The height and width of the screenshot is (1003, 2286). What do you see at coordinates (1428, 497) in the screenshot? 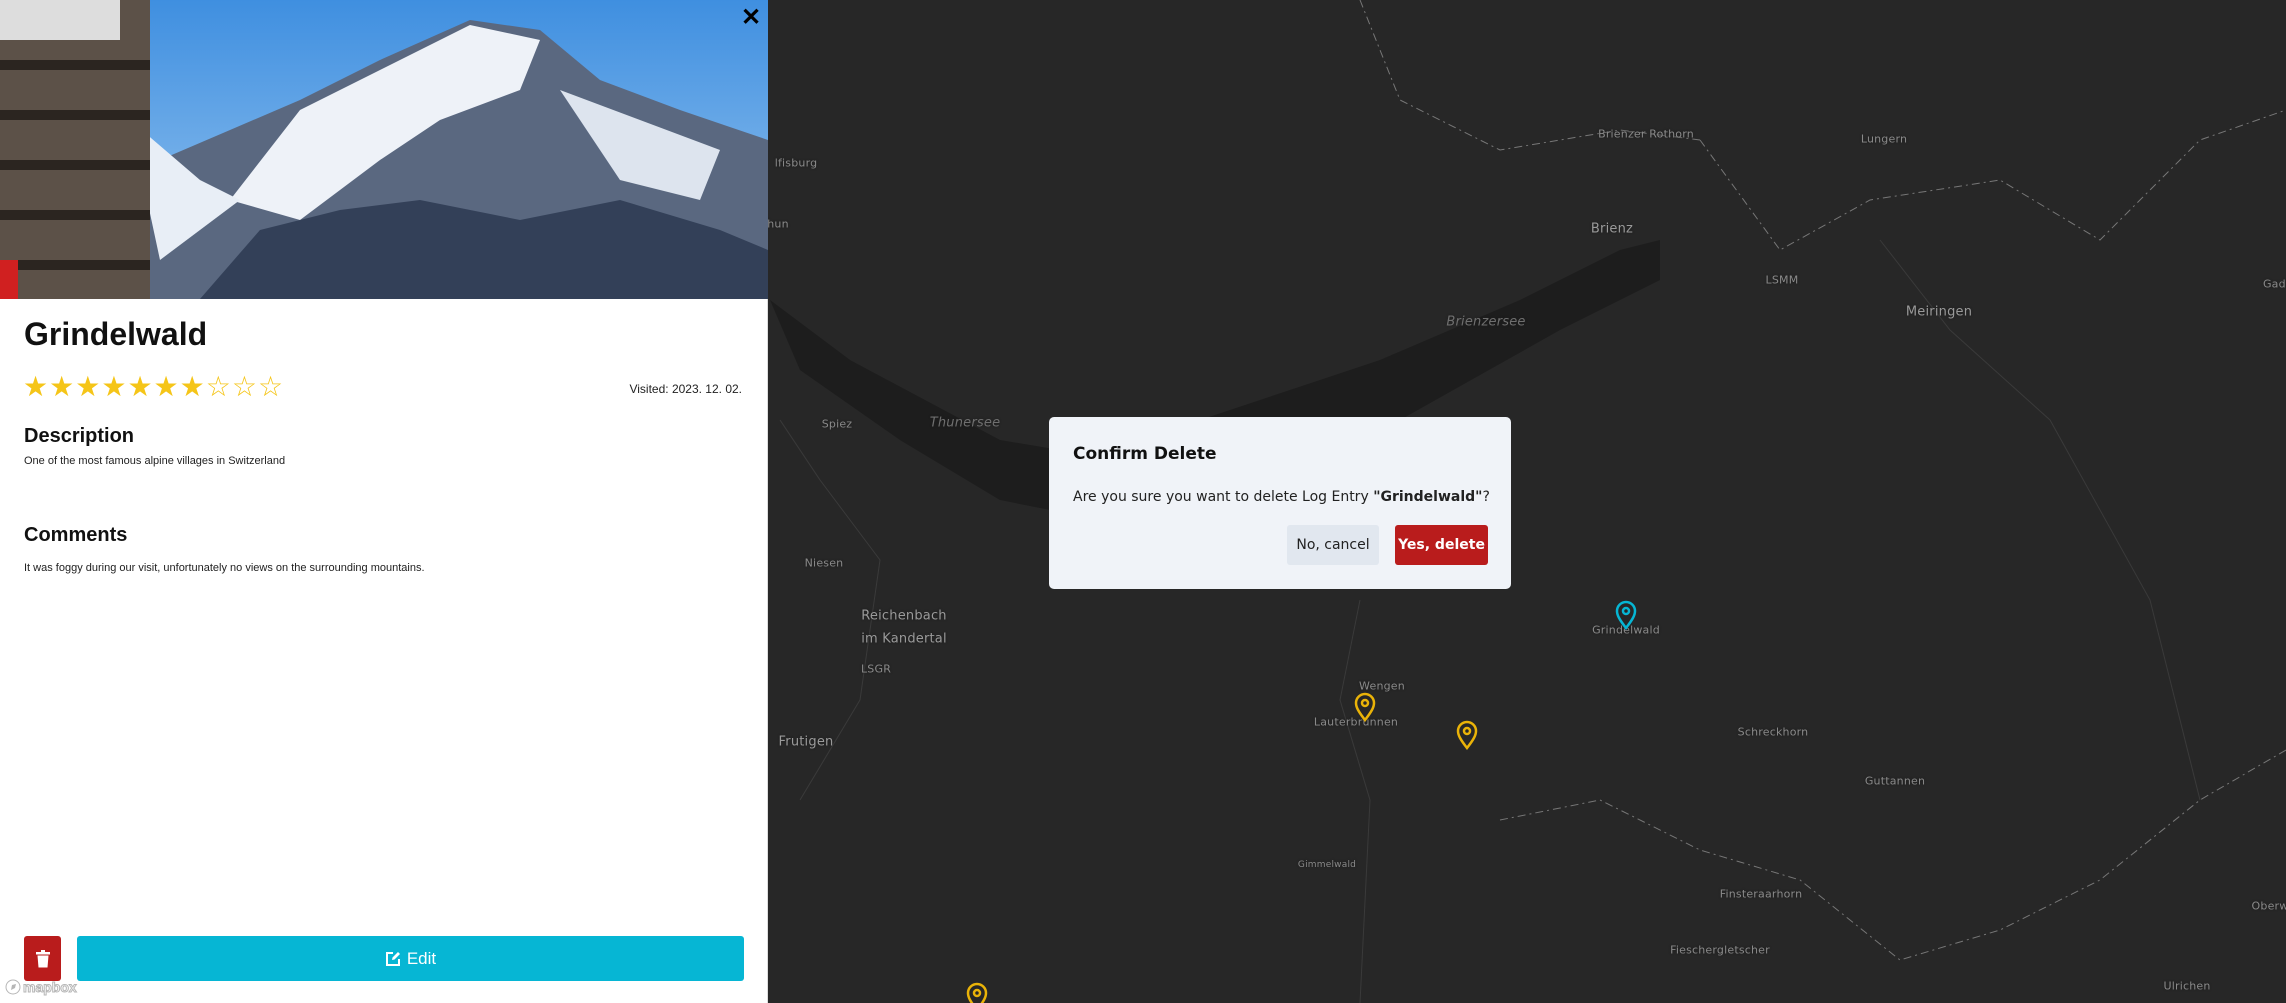
I see `dialog-entry-name: "Grindelwald"` at bounding box center [1428, 497].